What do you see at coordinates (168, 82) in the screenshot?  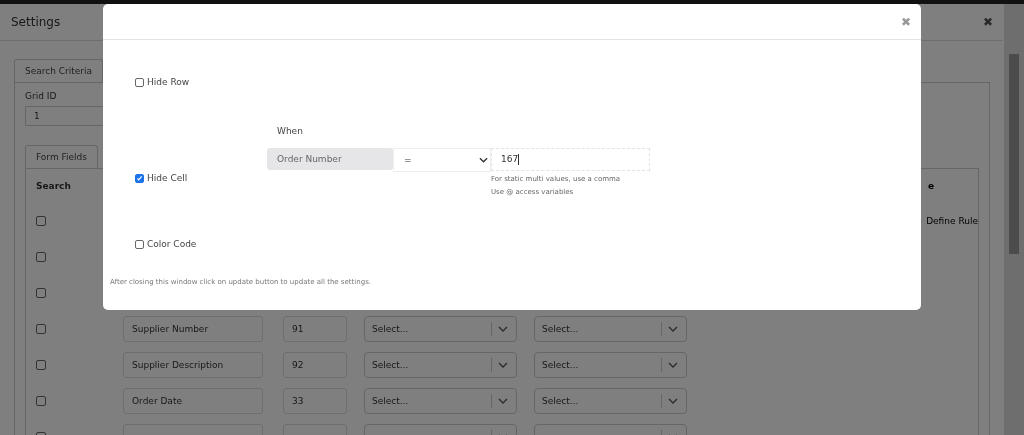 I see `checkbox-label: Hide Row` at bounding box center [168, 82].